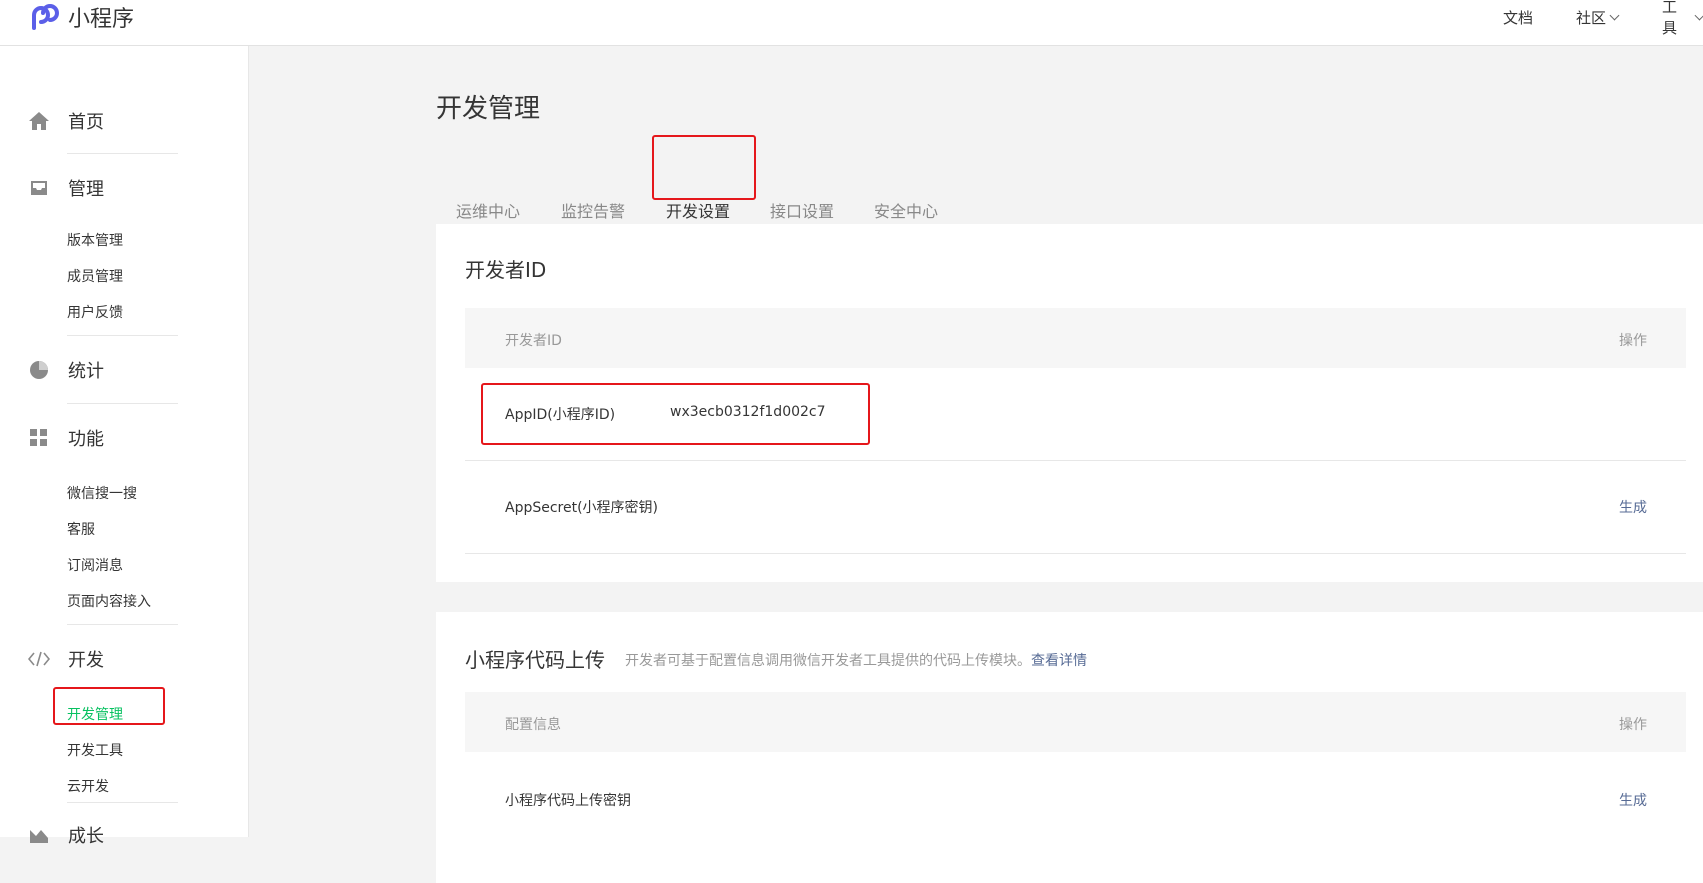 The height and width of the screenshot is (883, 1703). I want to click on sidebar-item-page-content: 页面内容接入, so click(109, 601).